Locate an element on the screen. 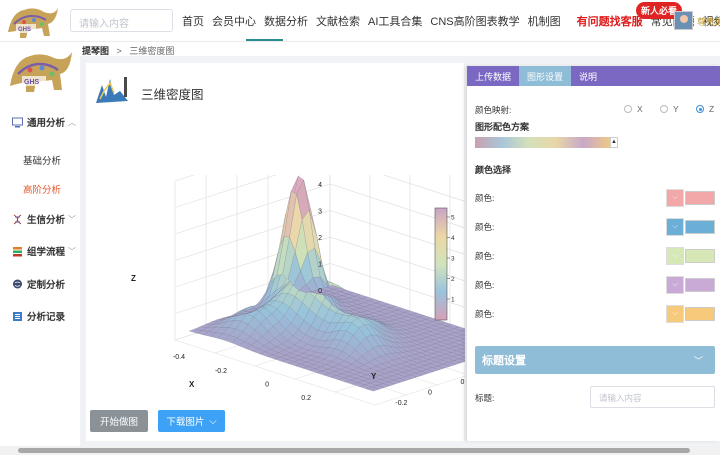 The image size is (720, 455). breadcrumb-current: 三维密度图 is located at coordinates (152, 51).